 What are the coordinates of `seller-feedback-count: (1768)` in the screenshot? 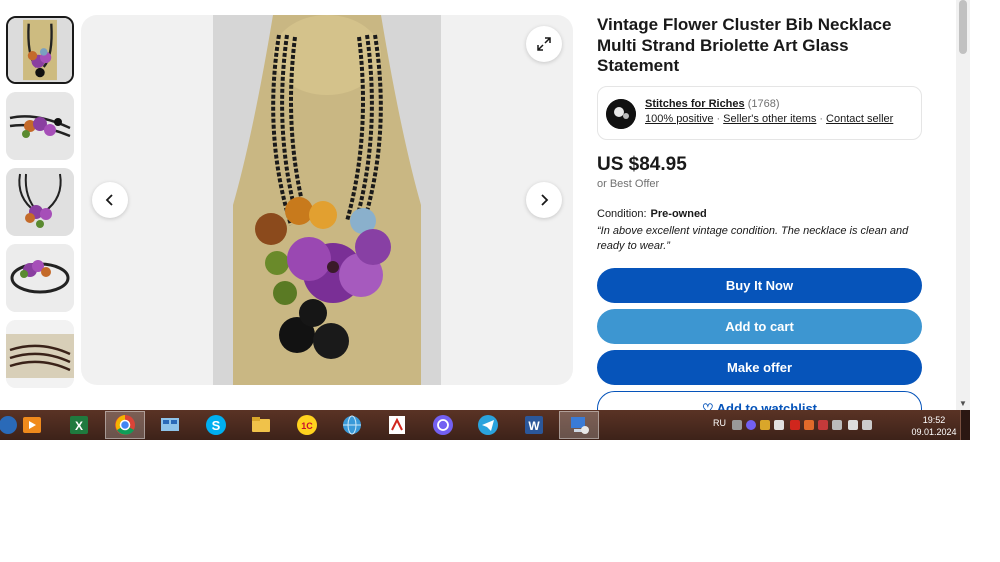 It's located at (763, 104).